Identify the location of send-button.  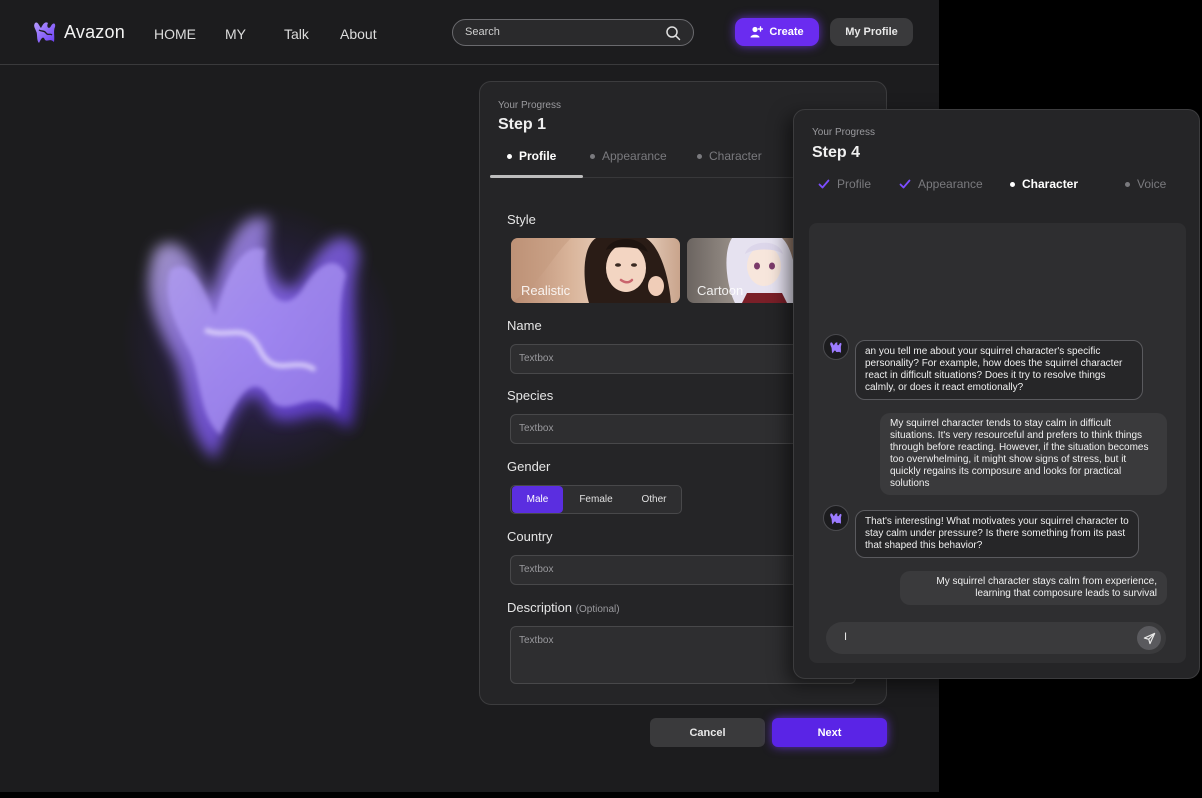
(1149, 638).